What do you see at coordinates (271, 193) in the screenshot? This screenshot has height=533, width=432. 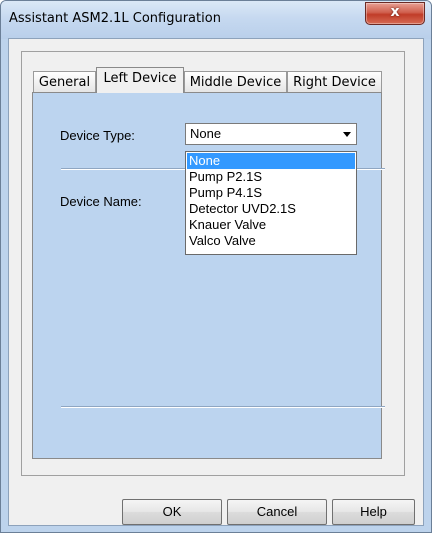 I see `dropdown-option-pump-p41s: Pump P4.1S` at bounding box center [271, 193].